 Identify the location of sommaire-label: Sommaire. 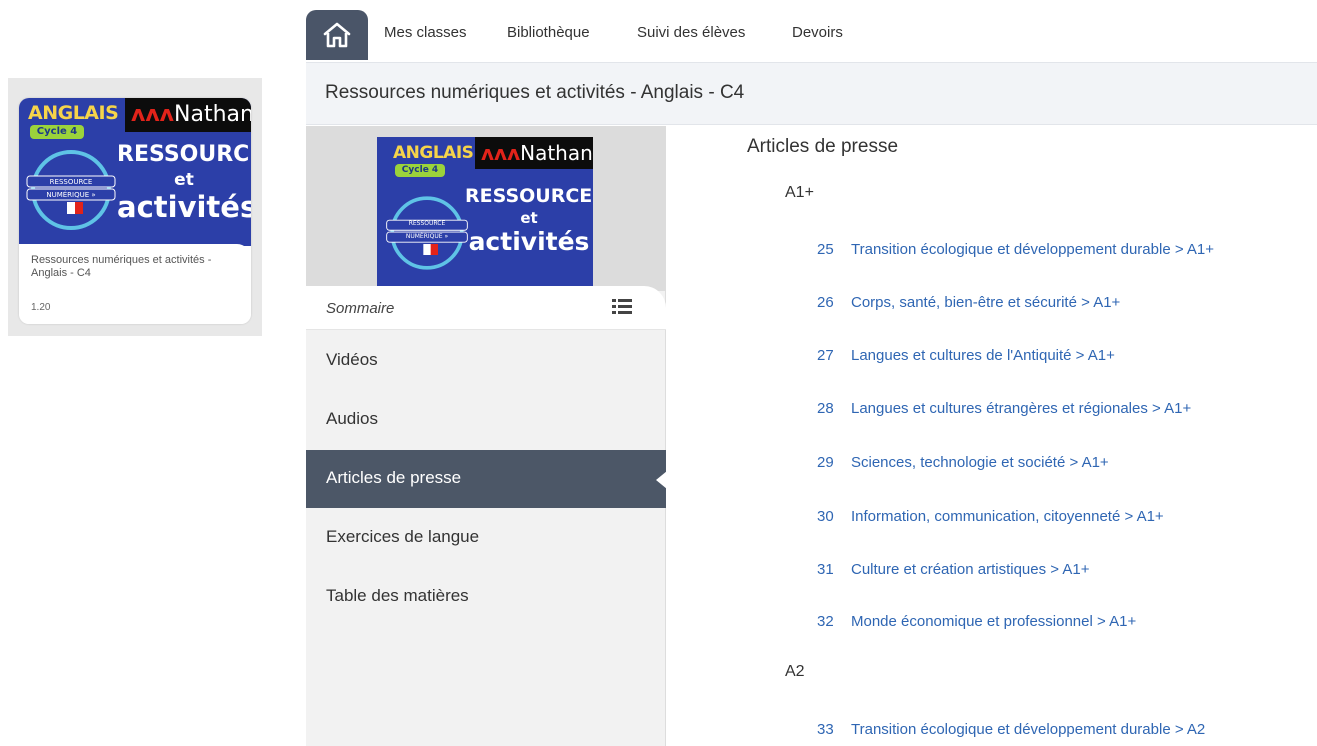
(360, 308).